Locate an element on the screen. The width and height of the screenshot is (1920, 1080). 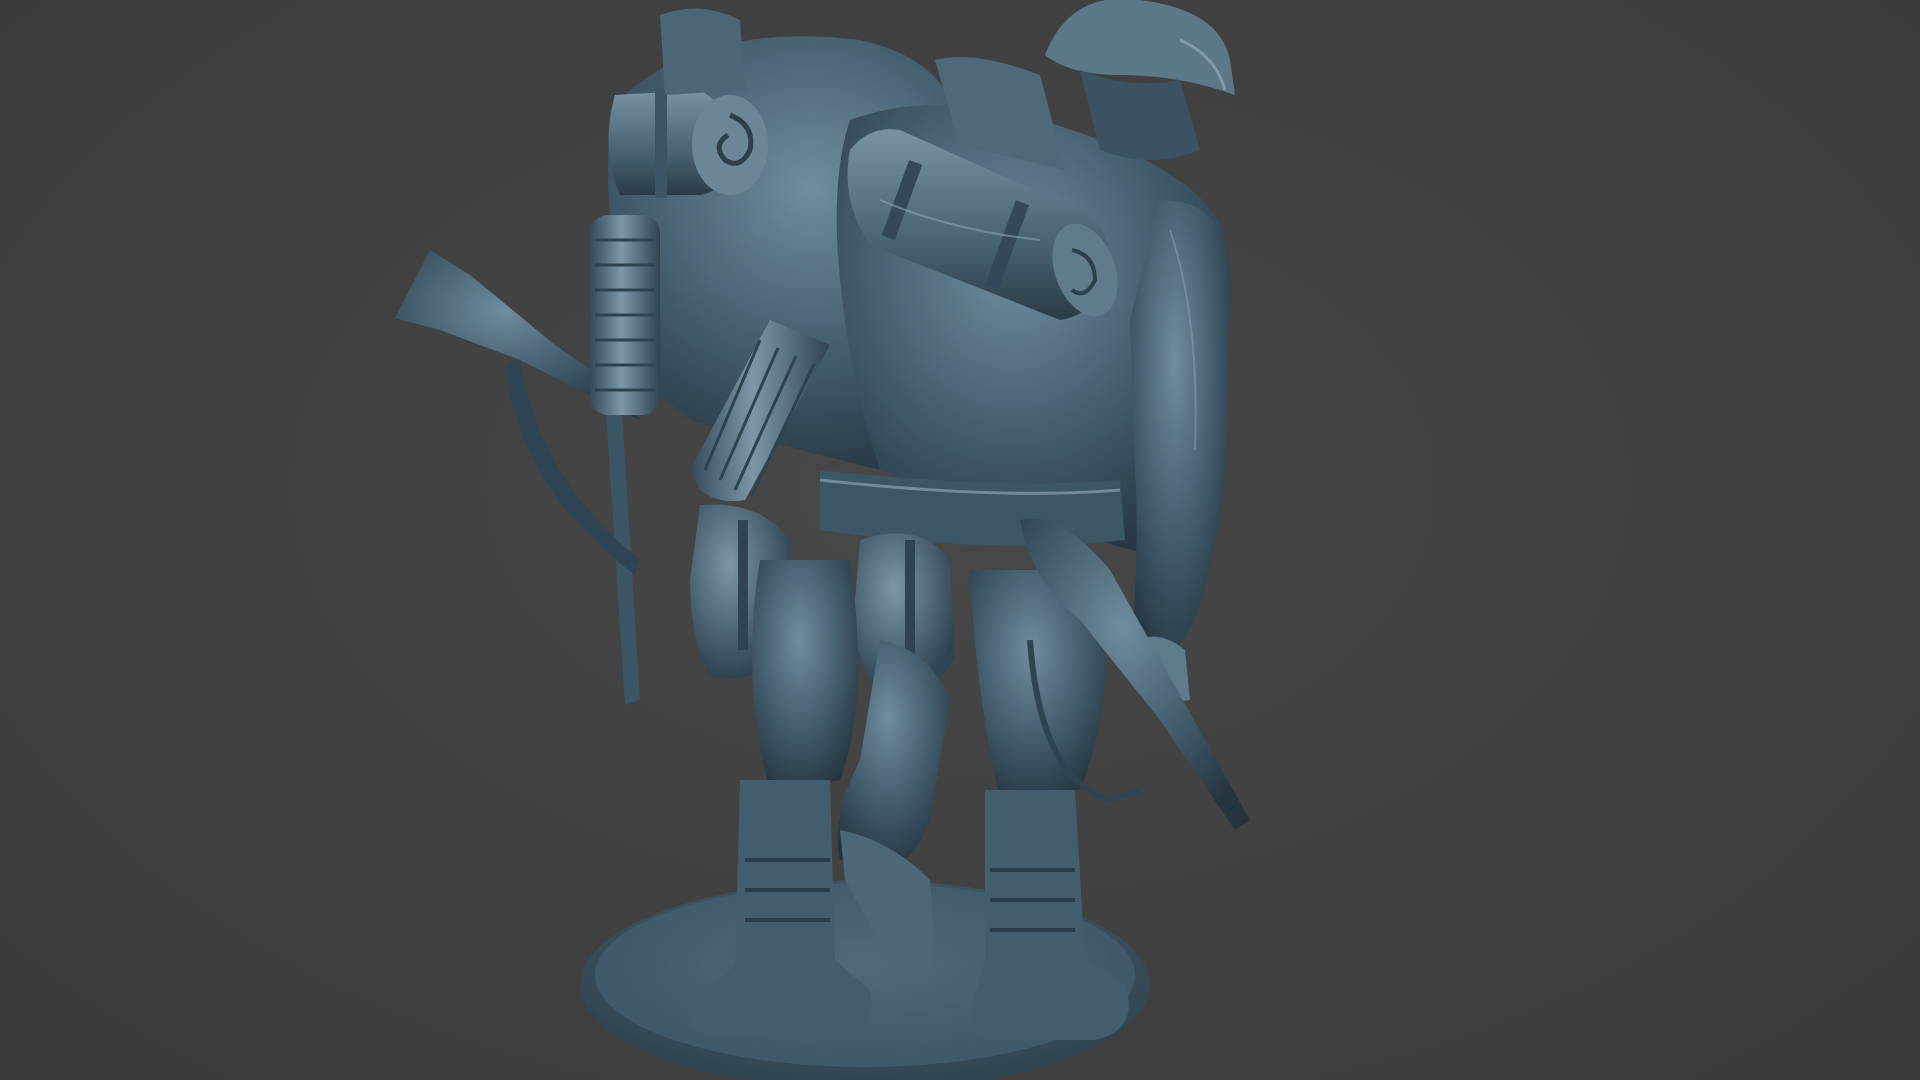
boot-icon is located at coordinates (1050, 915).